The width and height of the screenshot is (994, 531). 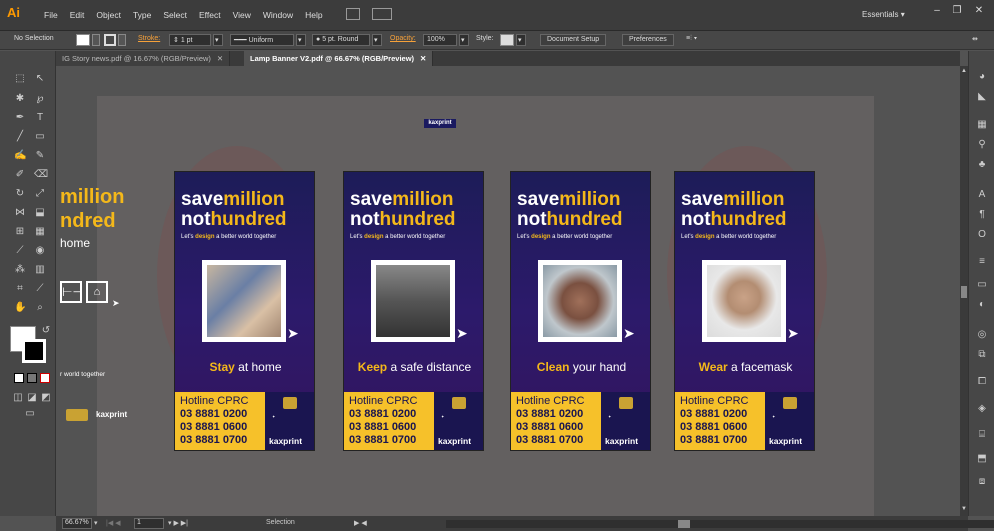 I want to click on character-icon: A, so click(x=982, y=195).